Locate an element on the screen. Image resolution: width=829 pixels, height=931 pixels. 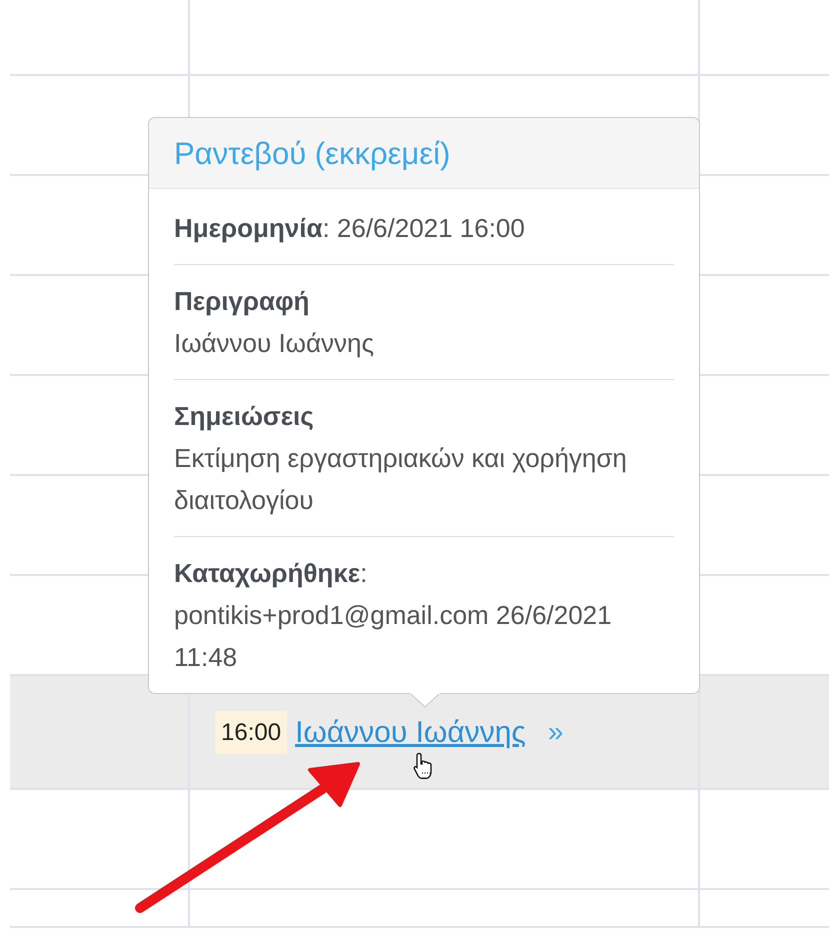
section-heading: Σημειώσεις is located at coordinates (244, 416).